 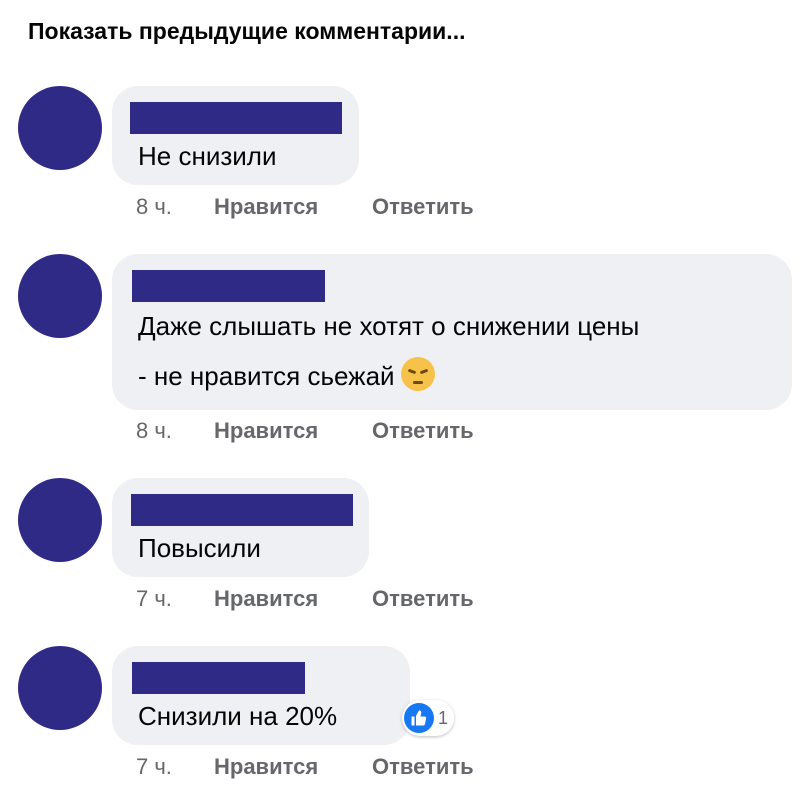 I want to click on comment-bubble: Повысили, so click(x=240, y=527).